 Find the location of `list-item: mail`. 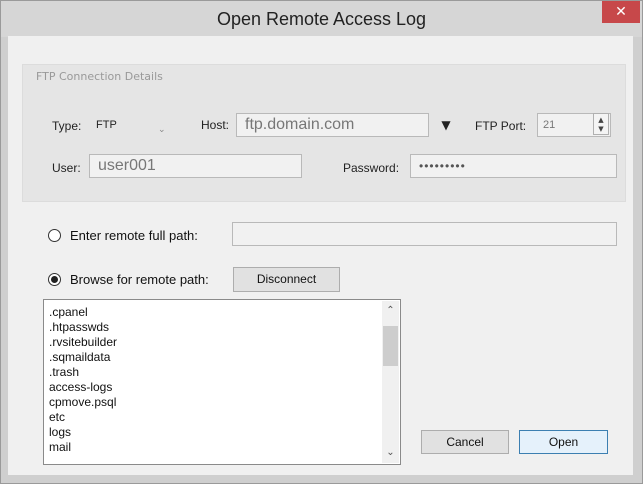

list-item: mail is located at coordinates (60, 447).